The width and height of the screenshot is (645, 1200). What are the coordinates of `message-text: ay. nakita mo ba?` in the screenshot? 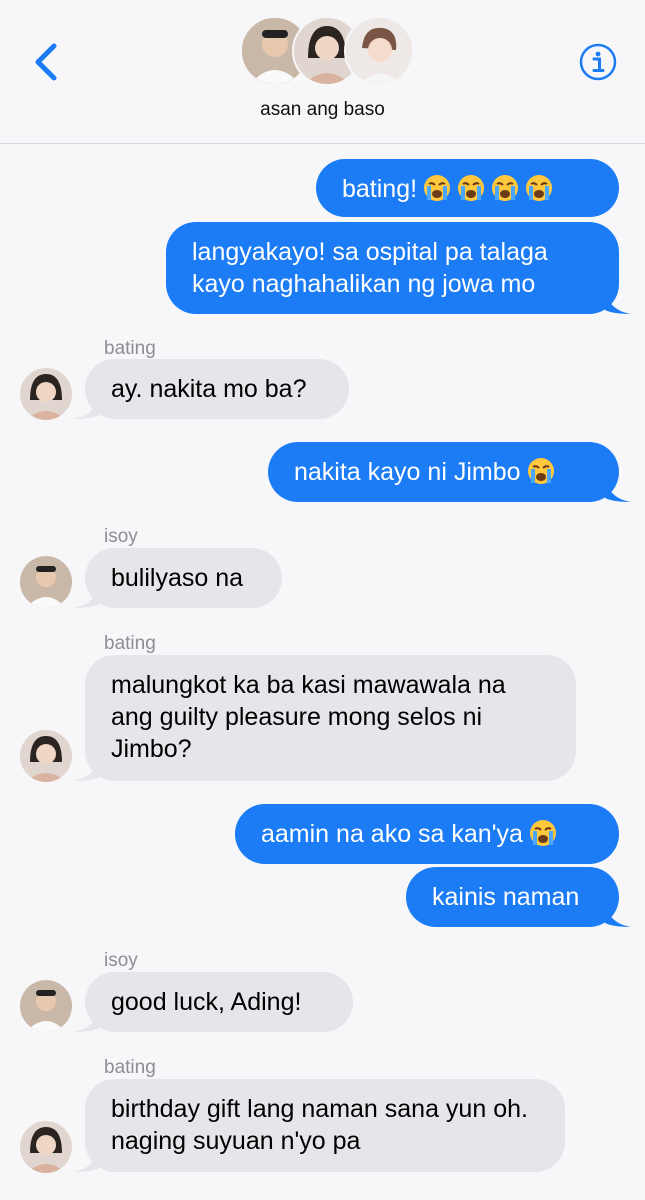 It's located at (209, 389).